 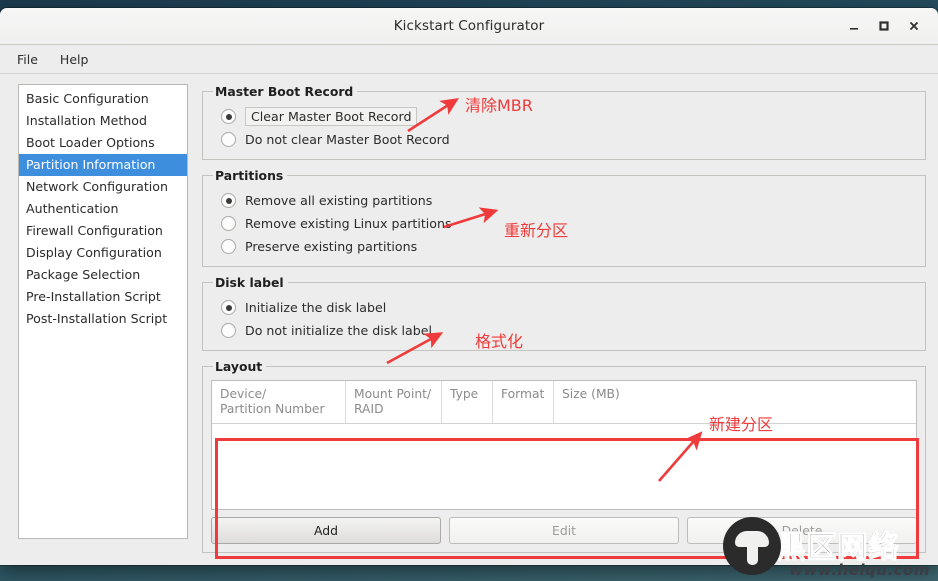 What do you see at coordinates (103, 253) in the screenshot?
I see `sidebar-item-display-configuration: Display Configuration` at bounding box center [103, 253].